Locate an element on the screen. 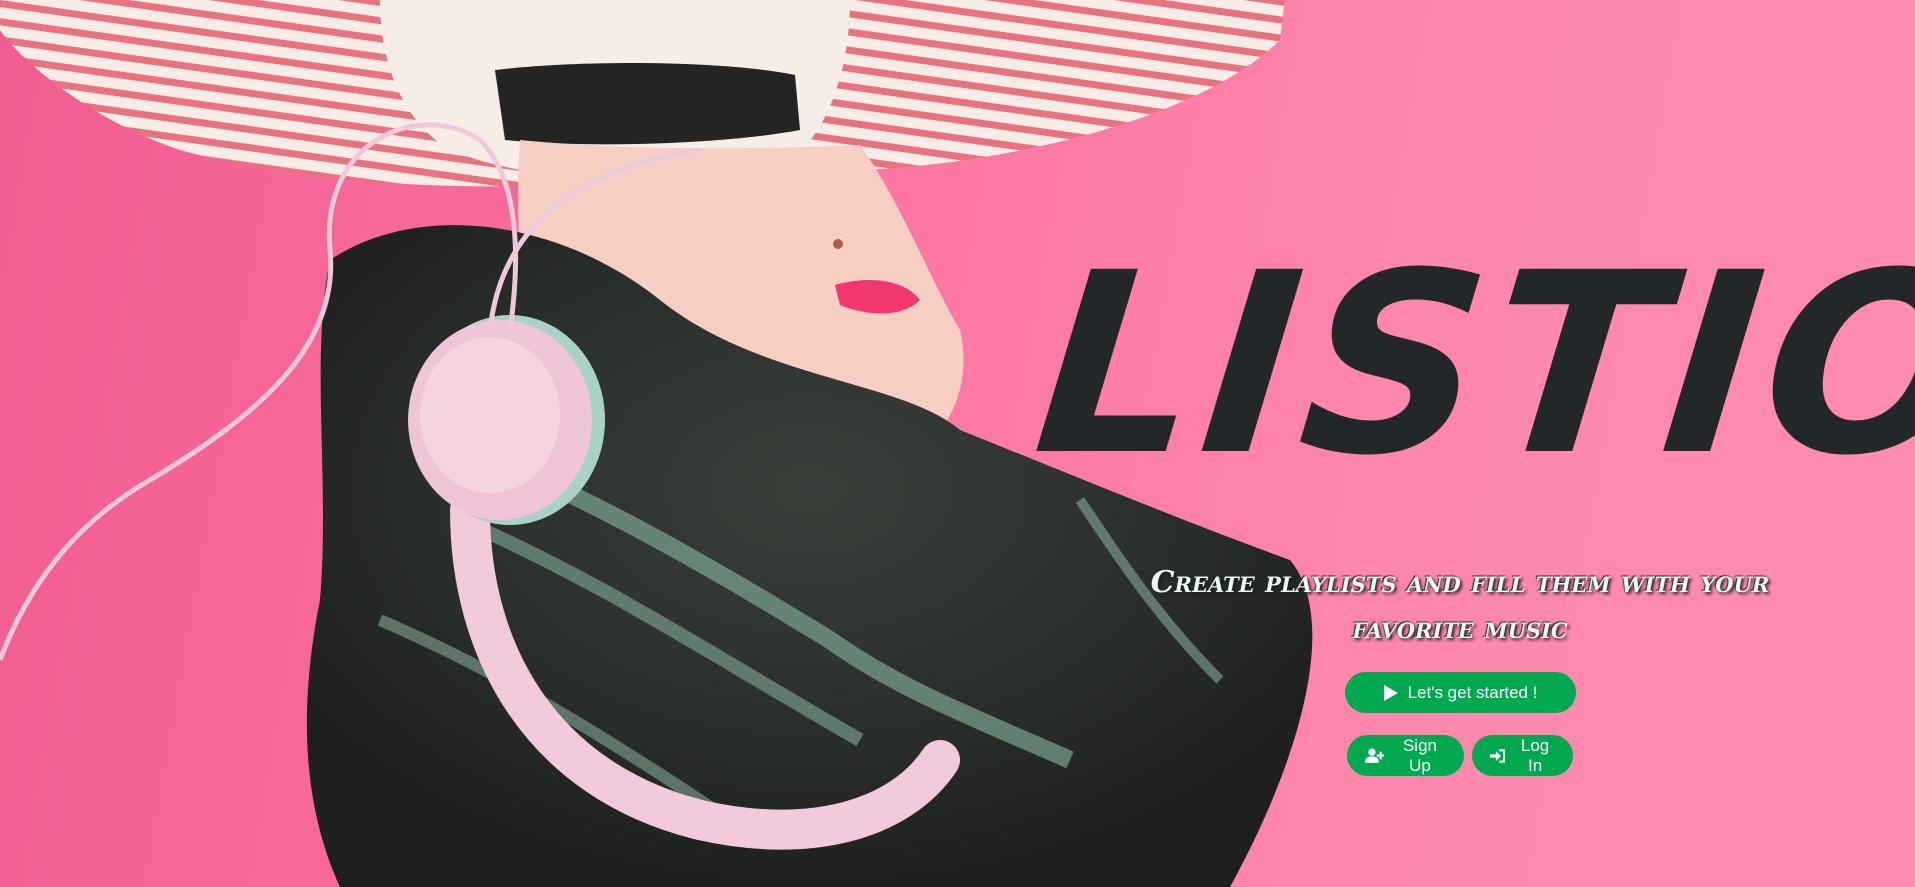 This screenshot has height=887, width=1915. auth-button-row: Sign Up Log In is located at coordinates (1460, 755).